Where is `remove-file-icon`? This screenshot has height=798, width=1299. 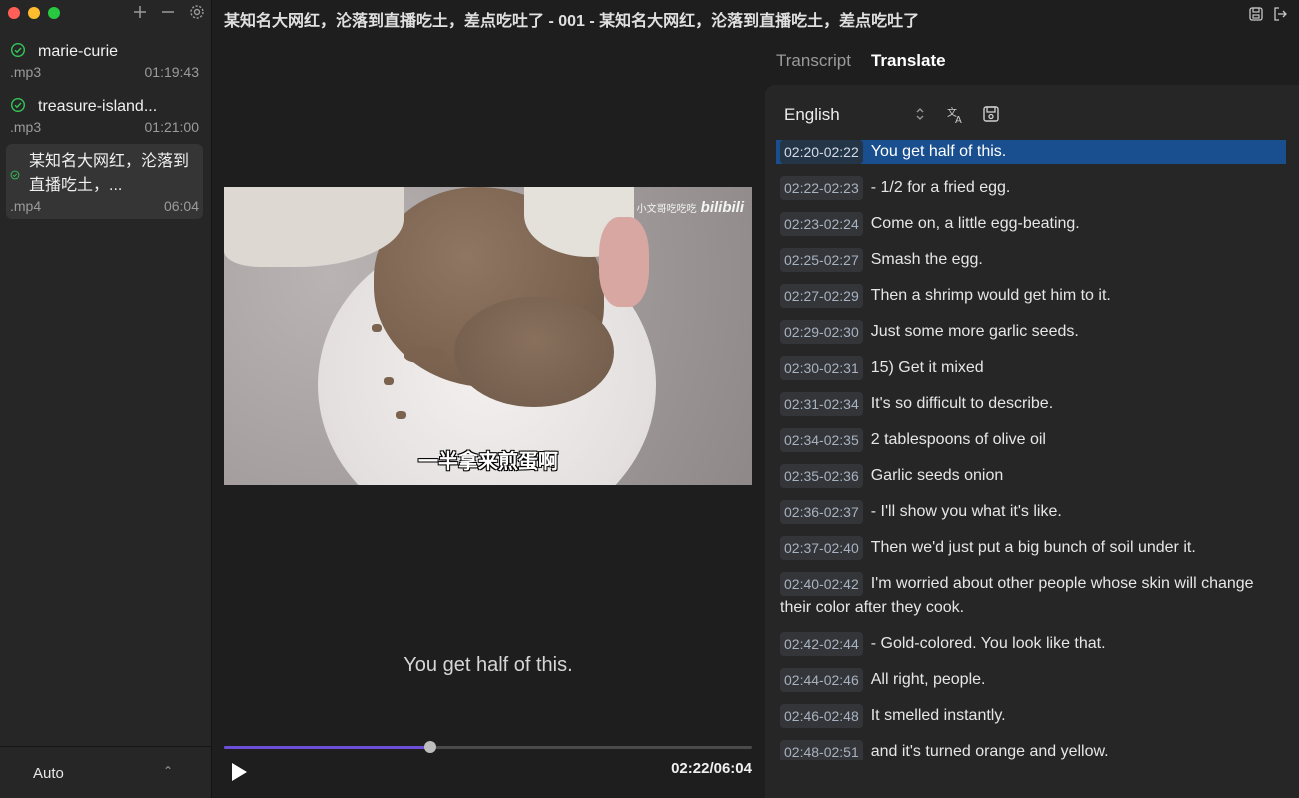
remove-file-icon is located at coordinates (170, 12).